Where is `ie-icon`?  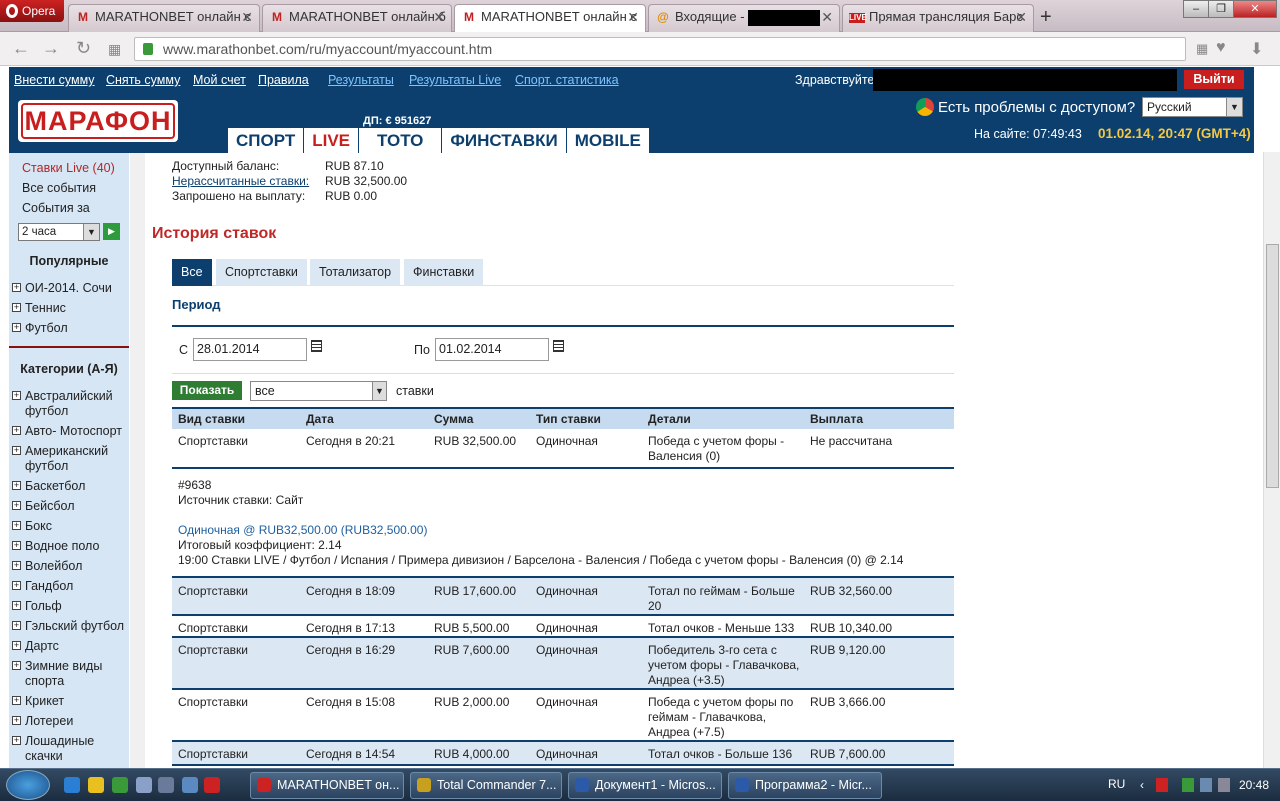
ie-icon is located at coordinates (72, 785).